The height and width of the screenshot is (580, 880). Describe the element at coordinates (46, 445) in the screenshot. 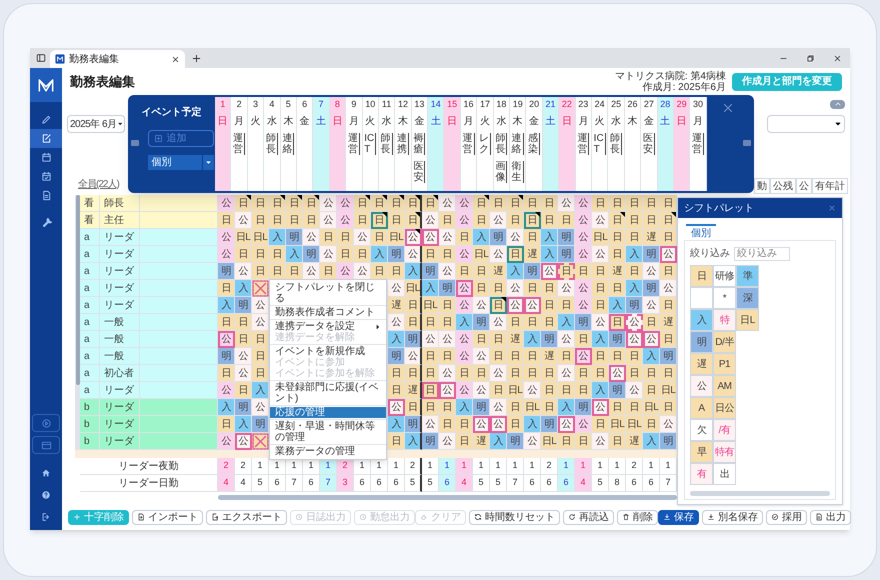

I see `panel-button` at that location.